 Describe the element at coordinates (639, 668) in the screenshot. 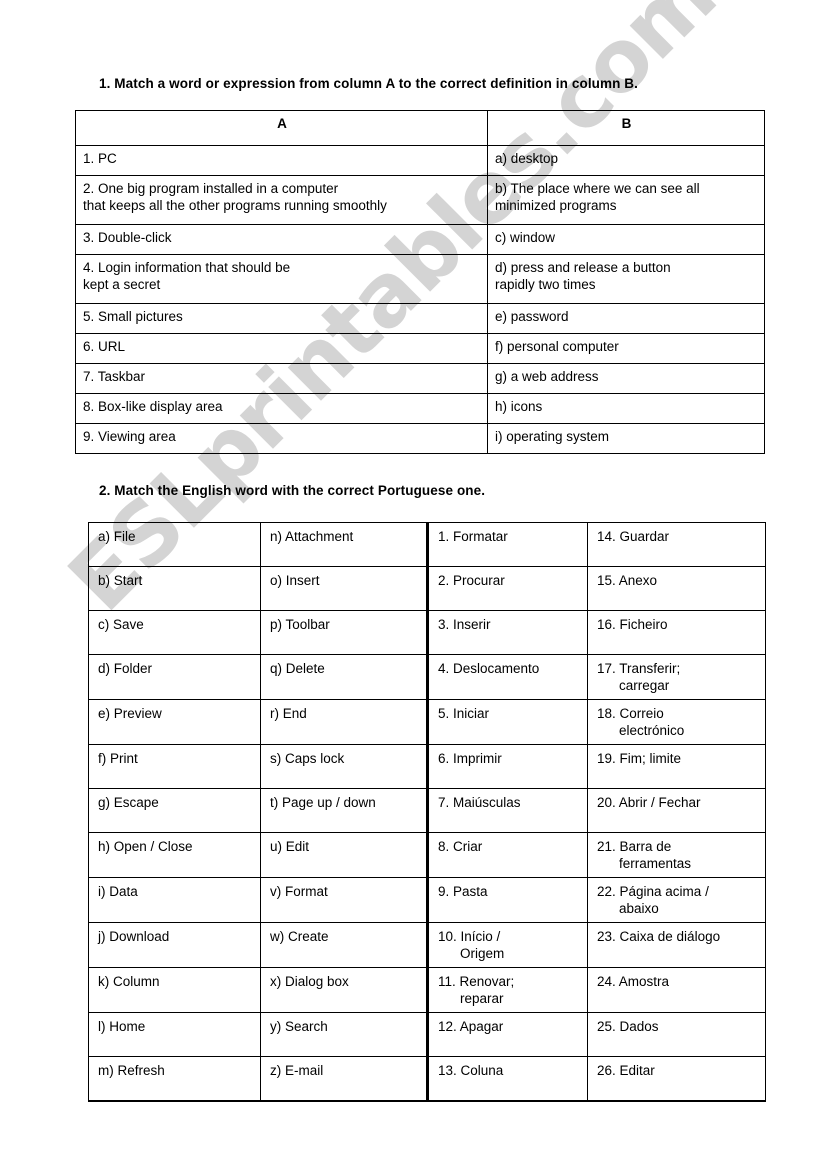

I see `cell-line: 17. Transferir;` at that location.